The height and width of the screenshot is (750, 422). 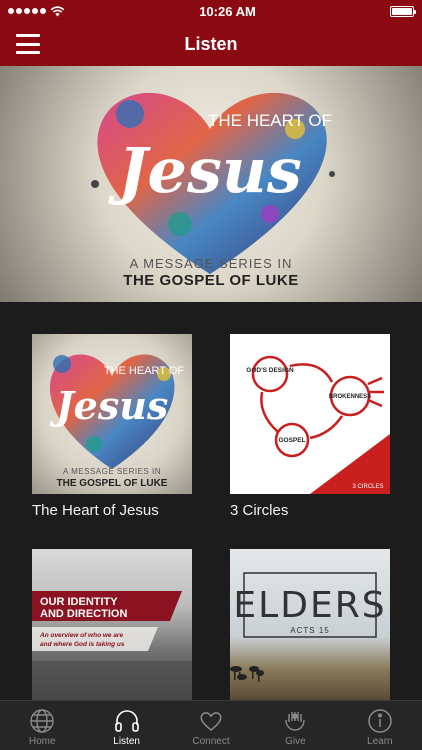 I want to click on circle-badge: 3 CIRCLES, so click(x=367, y=487).